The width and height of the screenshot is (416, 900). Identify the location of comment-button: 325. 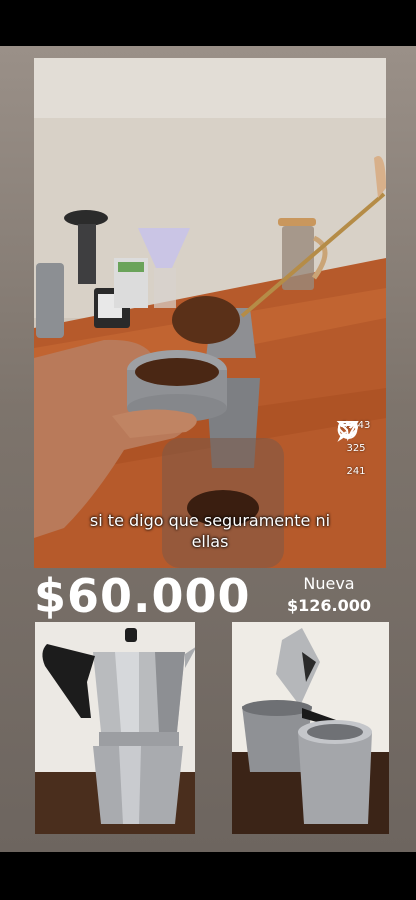
(351, 437).